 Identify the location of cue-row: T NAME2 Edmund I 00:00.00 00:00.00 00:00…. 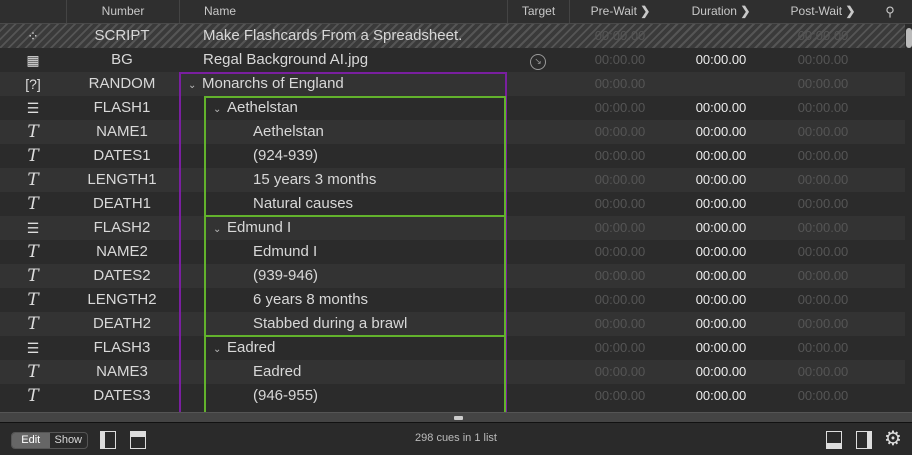
(452, 252).